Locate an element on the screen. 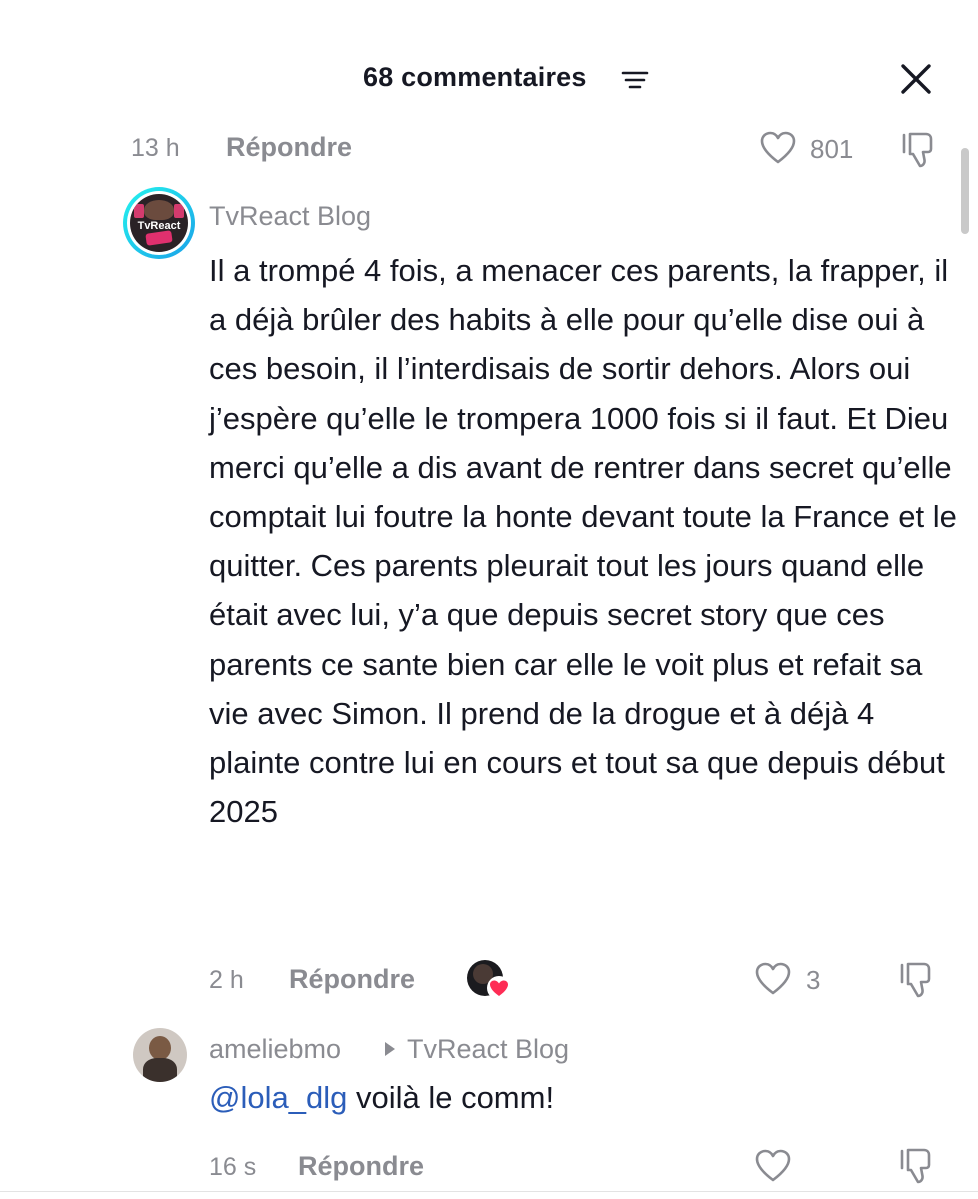 This screenshot has height=1199, width=978. previous-comment-time: 13 h is located at coordinates (155, 148).